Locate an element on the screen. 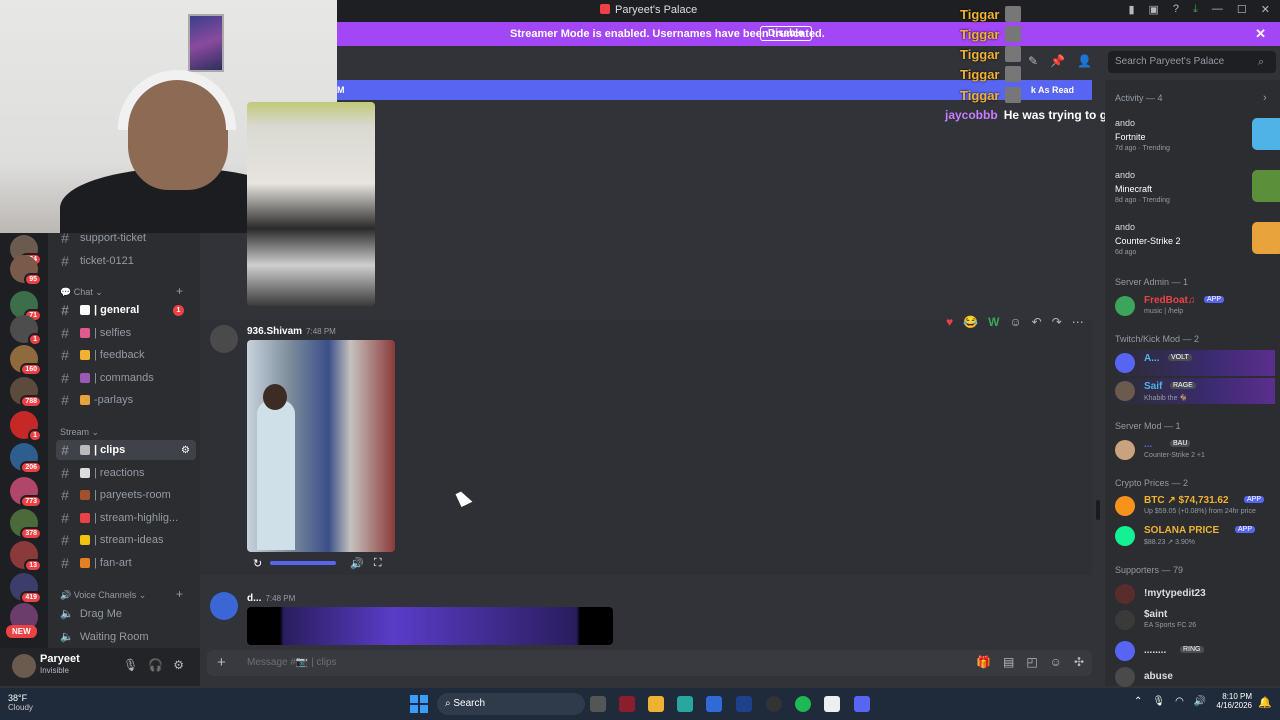  scrollbar-thumb is located at coordinates (1098, 510).